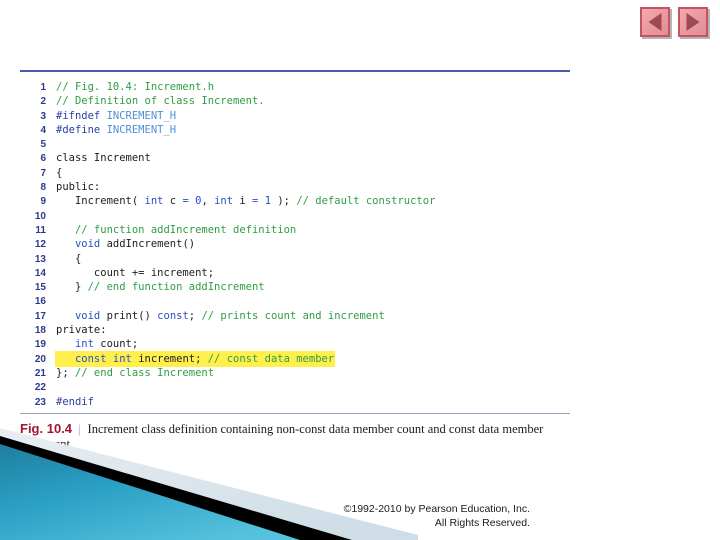 The height and width of the screenshot is (540, 720). What do you see at coordinates (295, 413) in the screenshot?
I see `figure-bottom-rule` at bounding box center [295, 413].